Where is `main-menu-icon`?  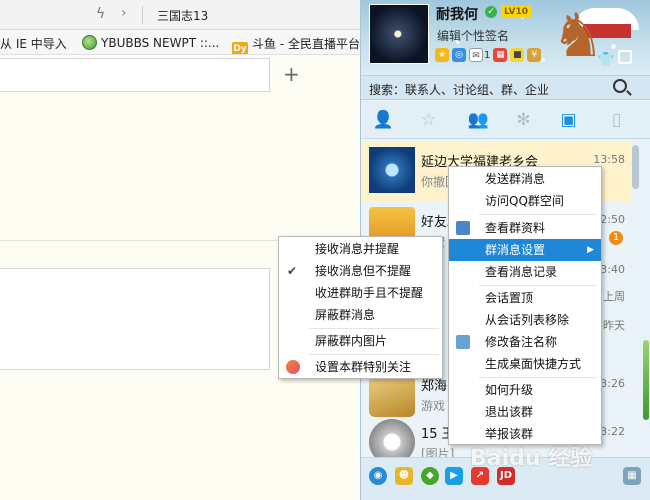
main-menu-icon is located at coordinates (625, 57).